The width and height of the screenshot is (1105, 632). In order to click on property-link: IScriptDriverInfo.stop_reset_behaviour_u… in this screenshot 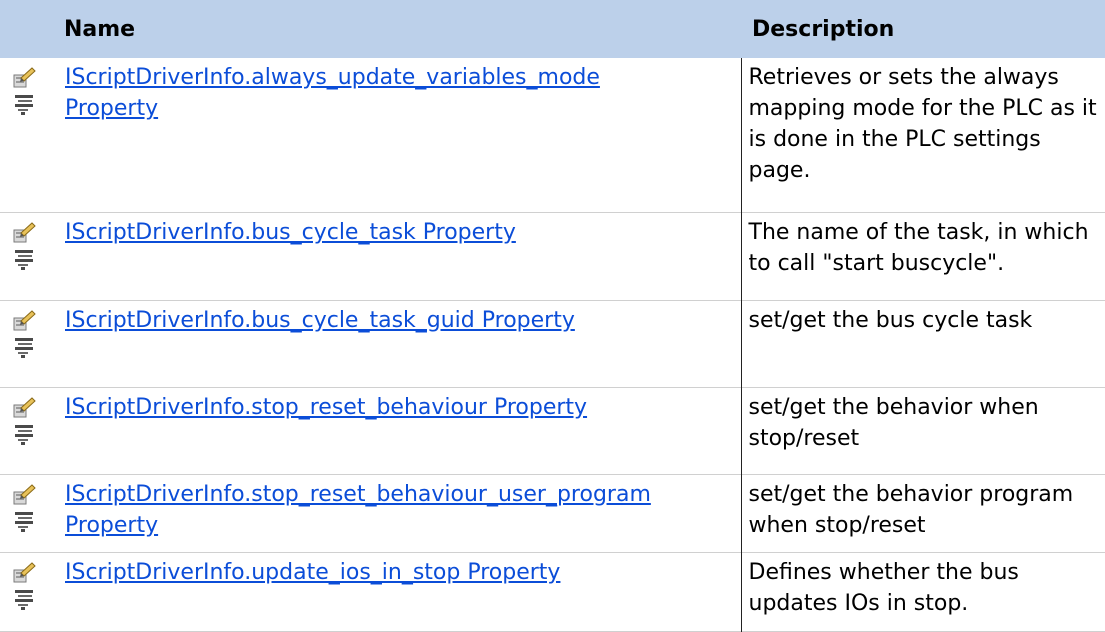, I will do `click(358, 510)`.